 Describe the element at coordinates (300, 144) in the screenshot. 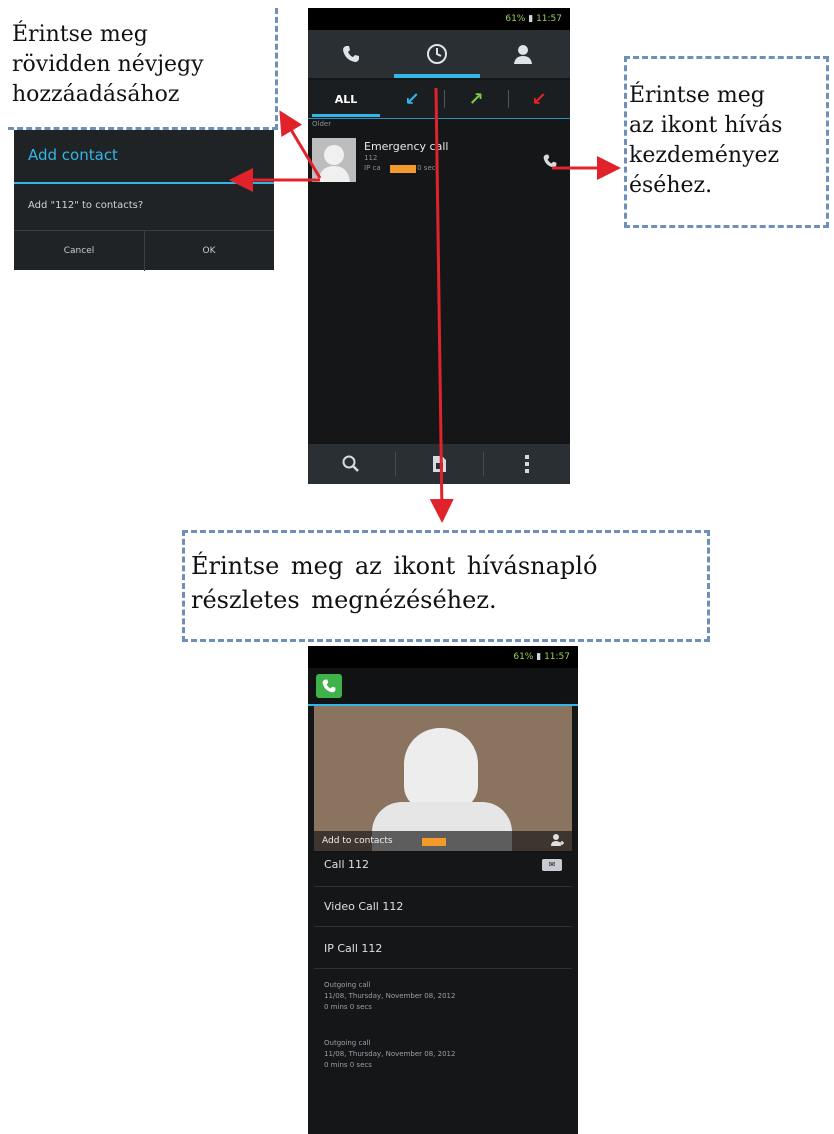

I see `arrow-to-add-contact-callout` at that location.